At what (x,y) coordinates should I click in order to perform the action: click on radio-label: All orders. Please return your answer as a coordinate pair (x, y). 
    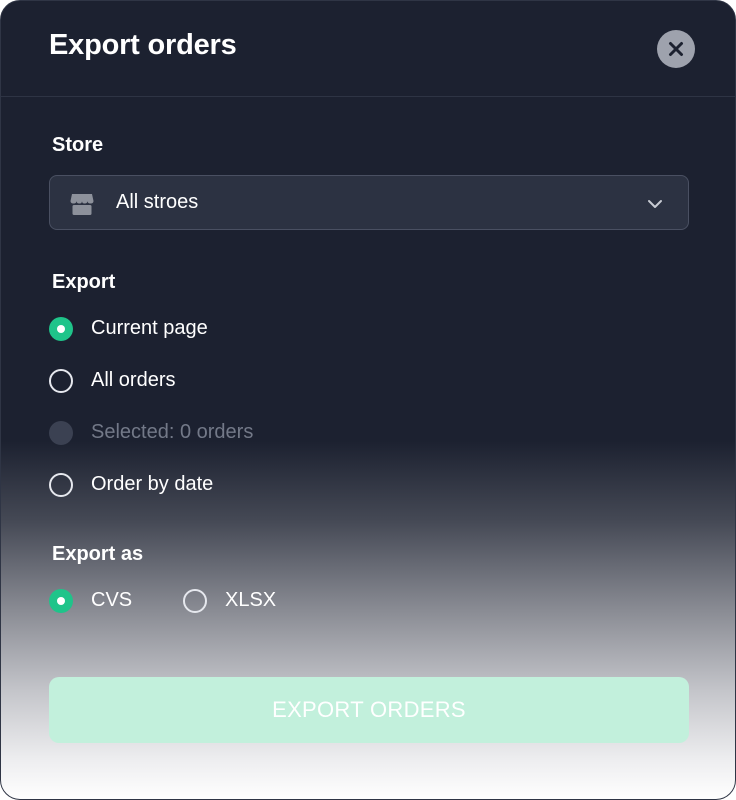
    Looking at the image, I should click on (133, 380).